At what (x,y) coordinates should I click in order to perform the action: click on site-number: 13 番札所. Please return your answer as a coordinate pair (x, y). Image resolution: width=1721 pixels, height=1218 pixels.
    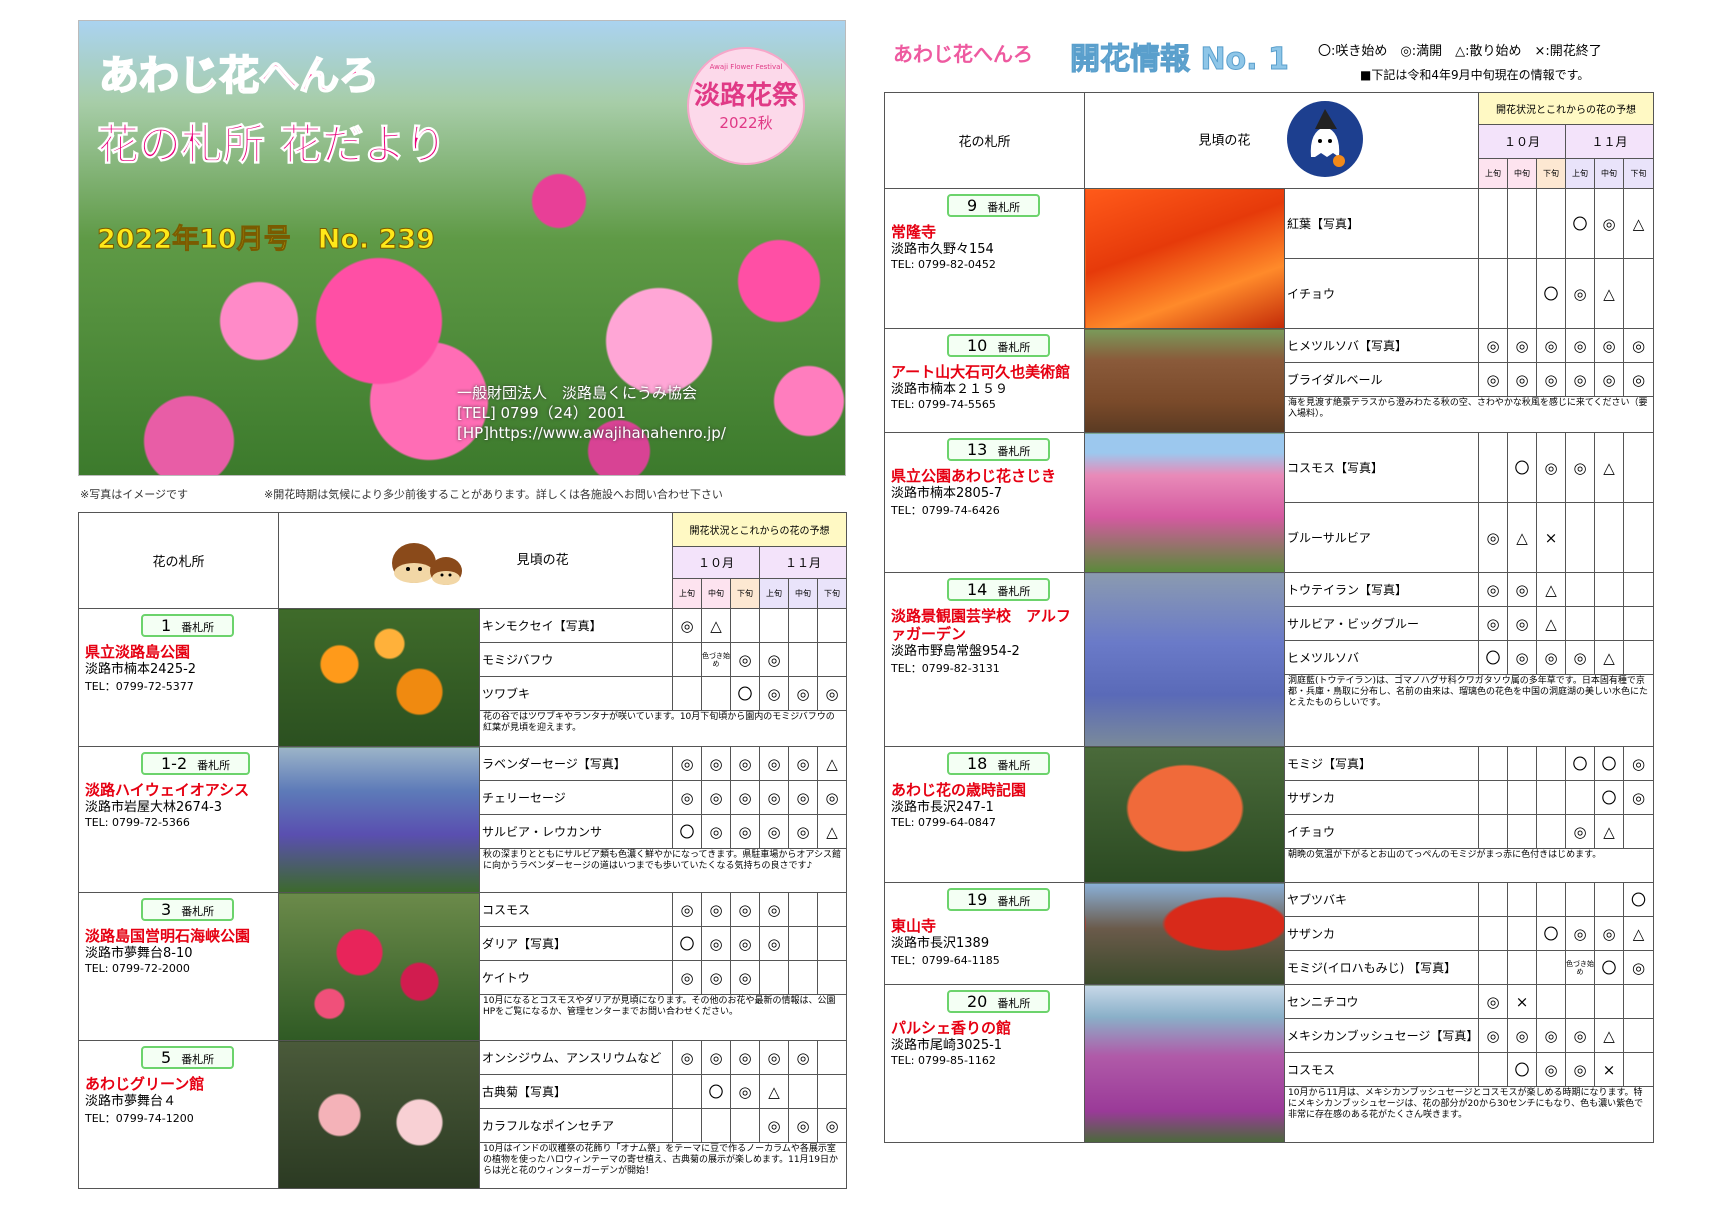
    Looking at the image, I should click on (999, 449).